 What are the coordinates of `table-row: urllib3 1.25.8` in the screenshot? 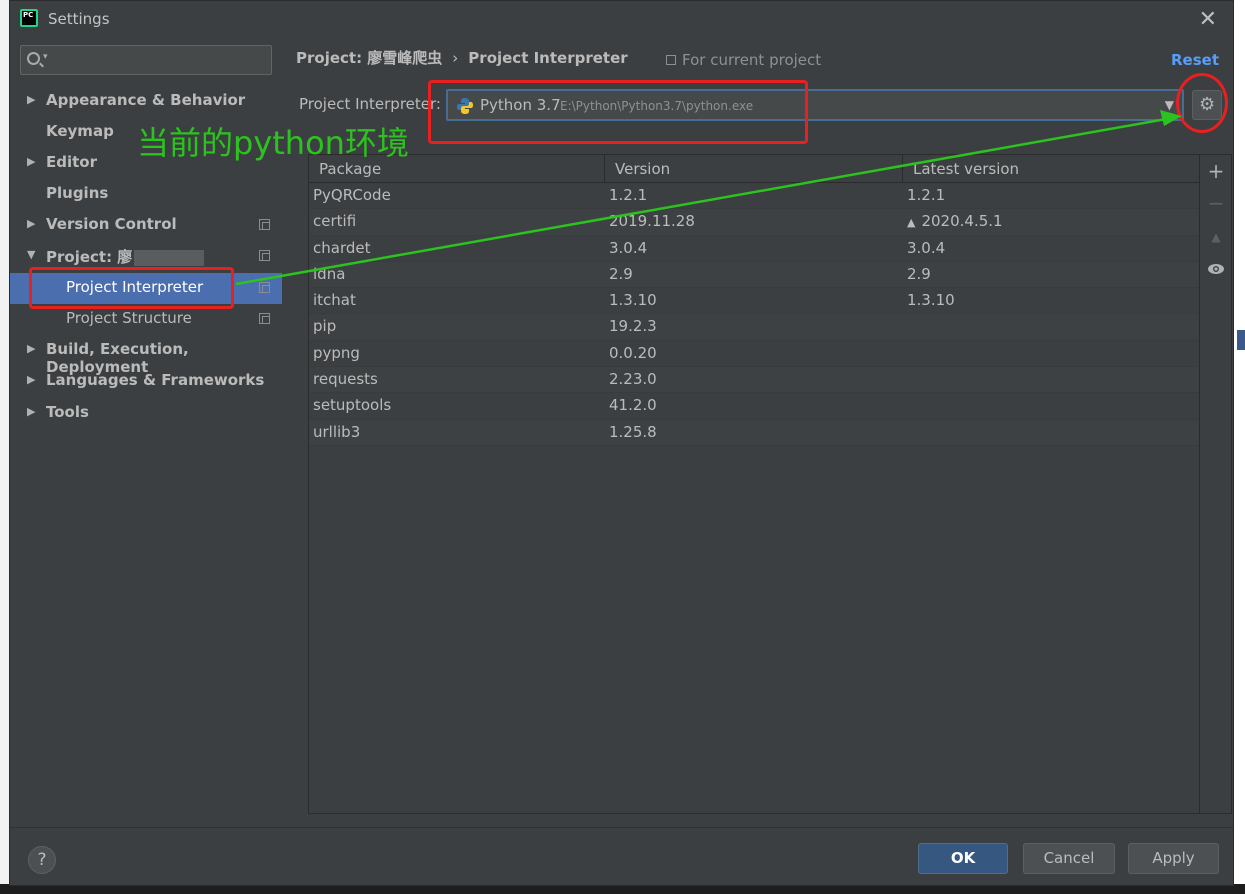 It's located at (754, 432).